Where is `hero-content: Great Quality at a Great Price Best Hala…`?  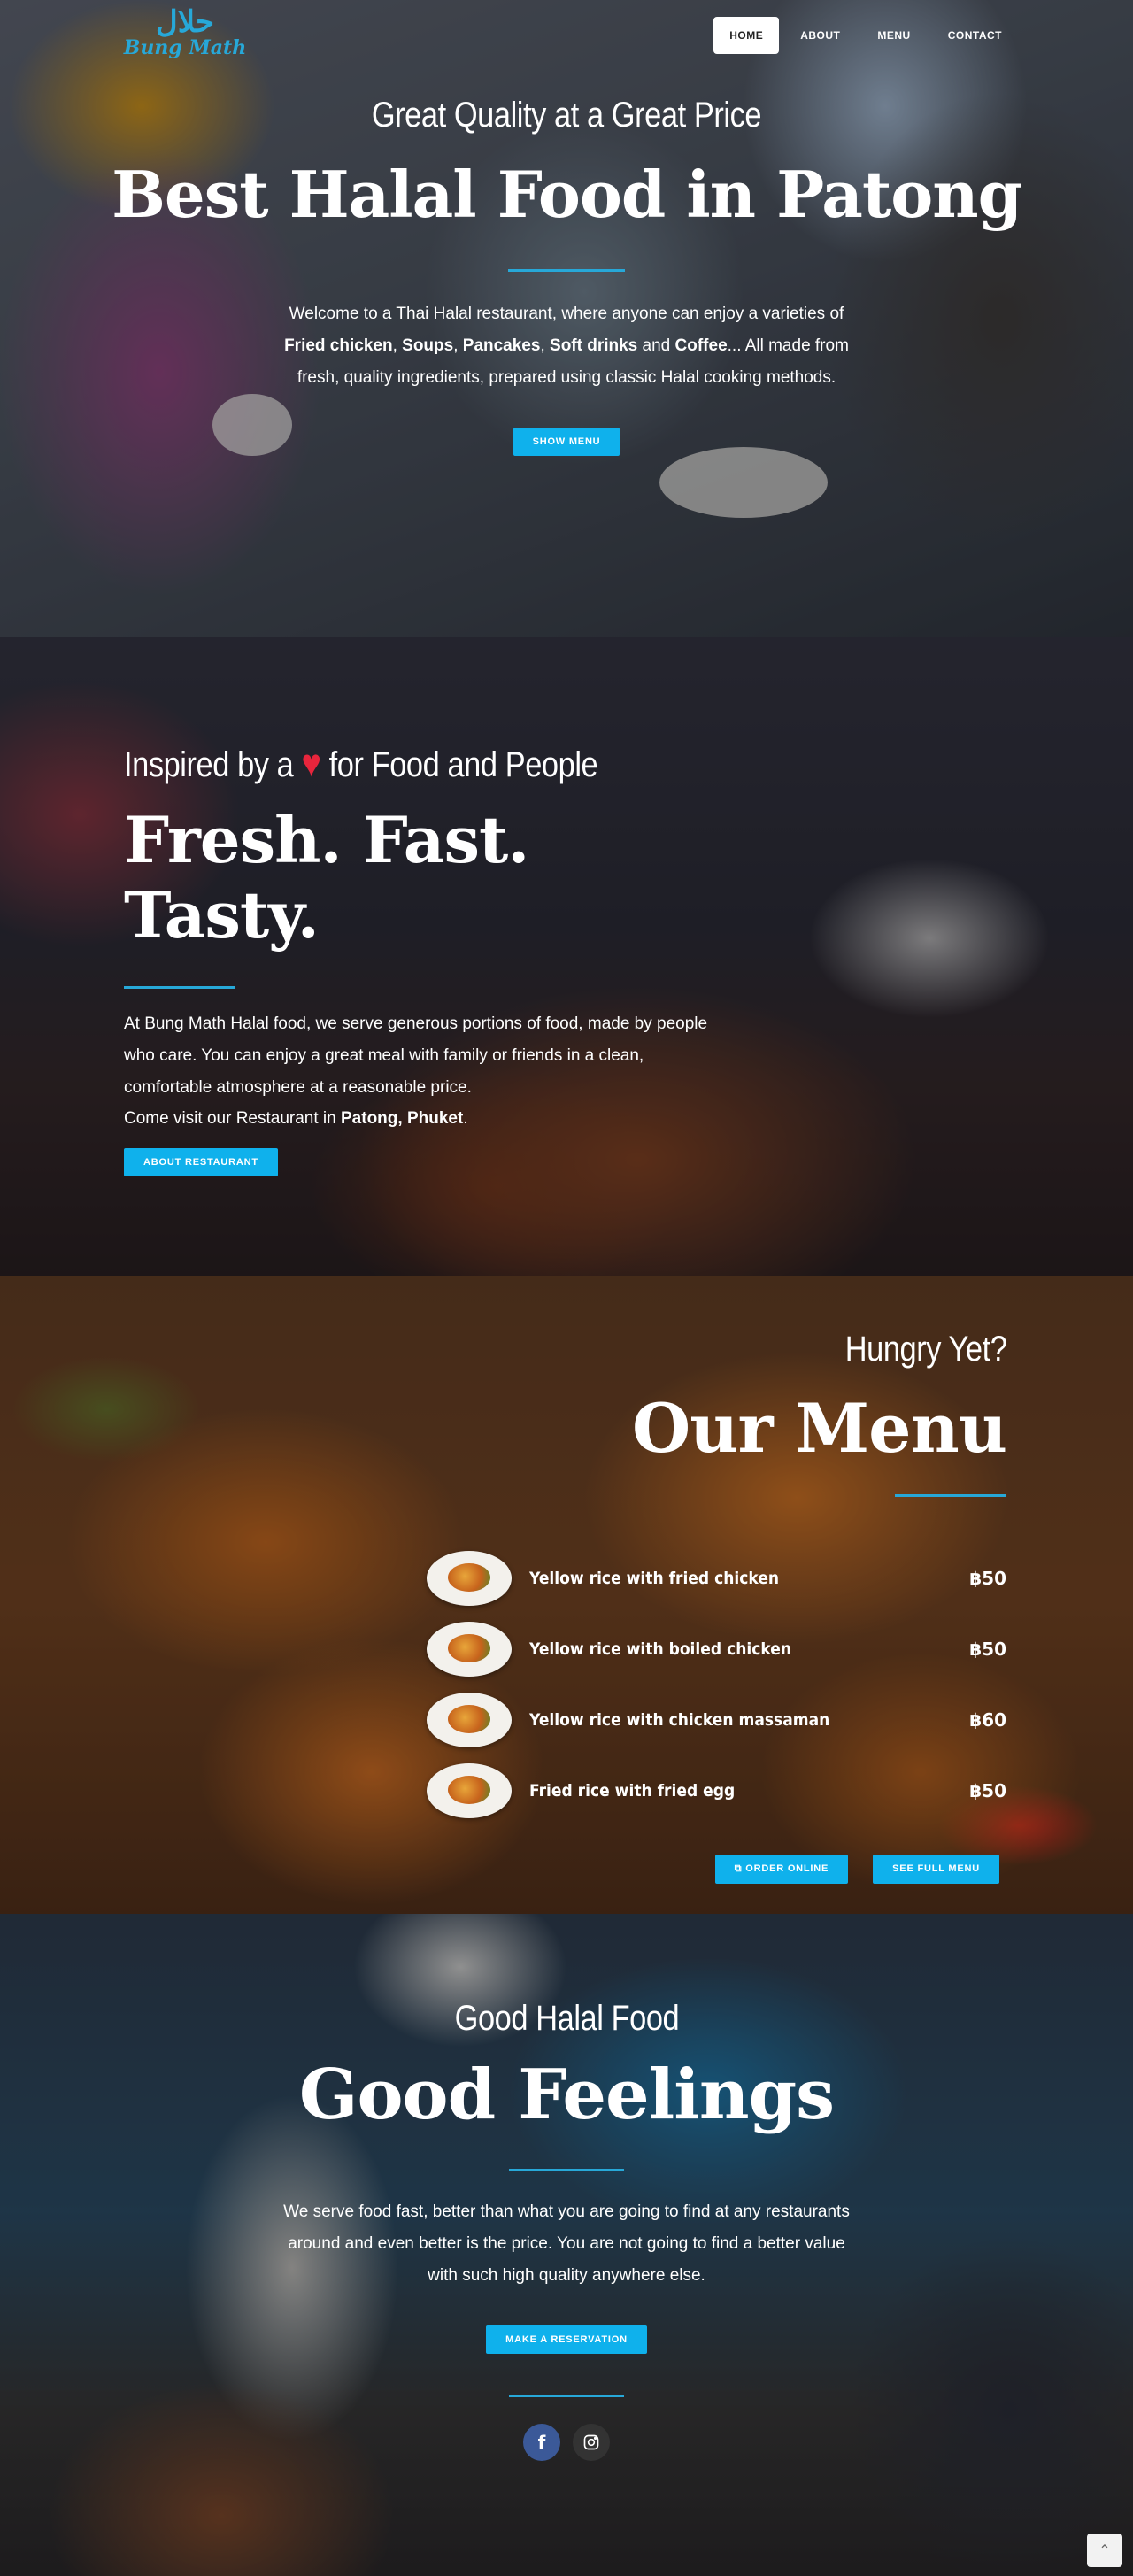
hero-content: Great Quality at a Great Price Best Hala… is located at coordinates (566, 276).